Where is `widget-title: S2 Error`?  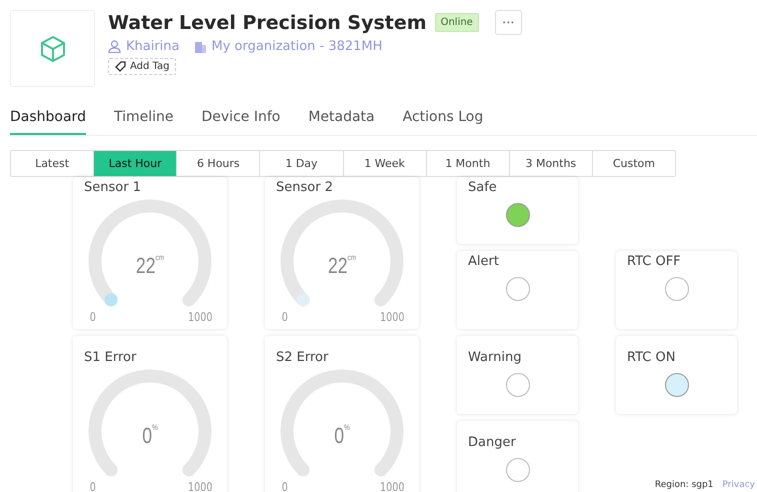
widget-title: S2 Error is located at coordinates (303, 357).